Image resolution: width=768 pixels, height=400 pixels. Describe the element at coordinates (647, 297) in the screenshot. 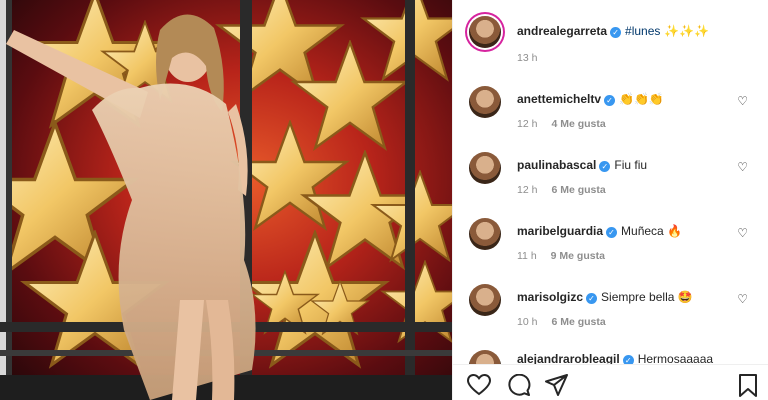

I see `comment-text: Siempre bella 🤩` at that location.